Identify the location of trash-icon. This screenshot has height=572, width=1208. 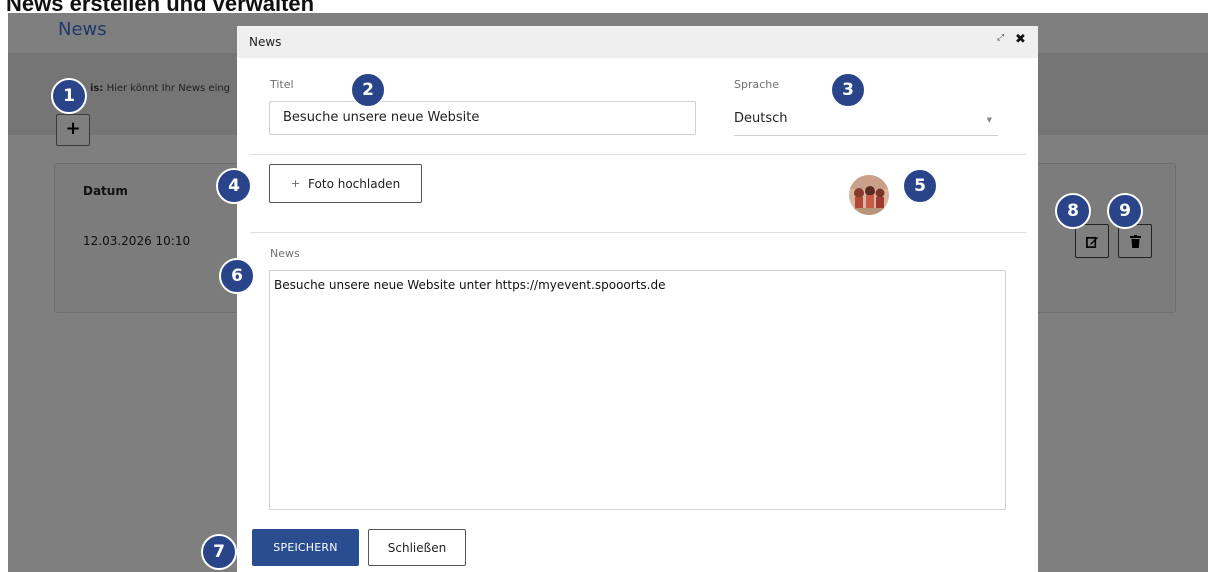
(1135, 241).